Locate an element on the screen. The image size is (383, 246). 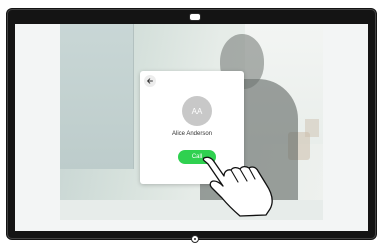
wall-panel is located at coordinates (97, 96).